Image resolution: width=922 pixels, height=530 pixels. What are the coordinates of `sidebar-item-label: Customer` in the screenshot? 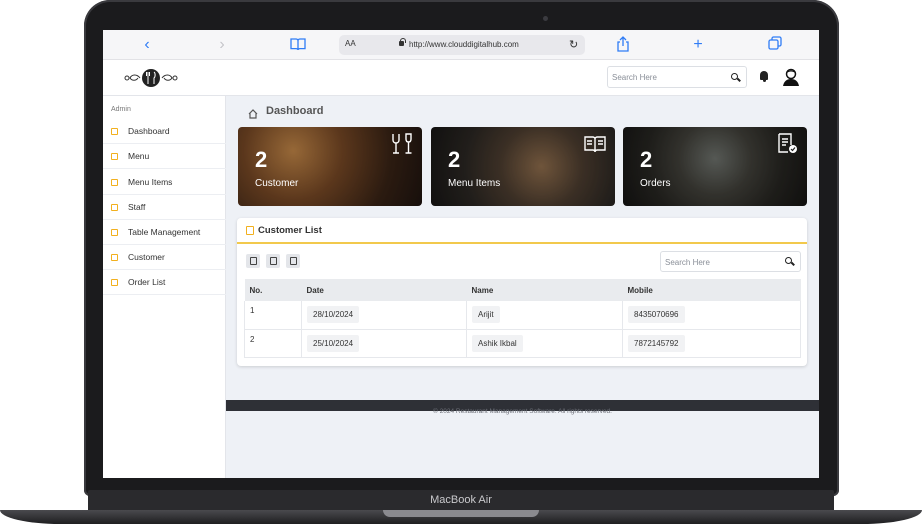 It's located at (146, 257).